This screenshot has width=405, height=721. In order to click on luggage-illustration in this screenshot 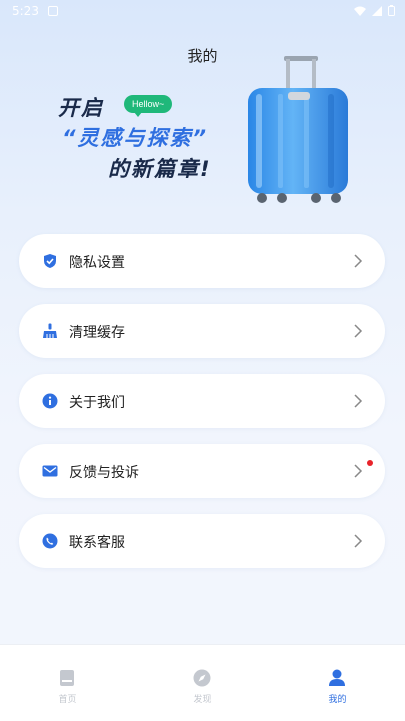, I will do `click(298, 129)`.